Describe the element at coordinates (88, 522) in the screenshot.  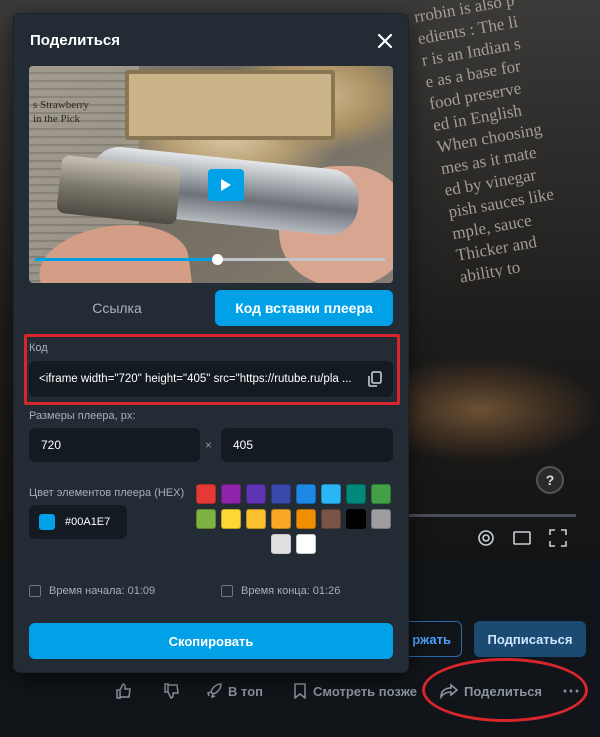
I see `hex-value: #00A1E7` at that location.